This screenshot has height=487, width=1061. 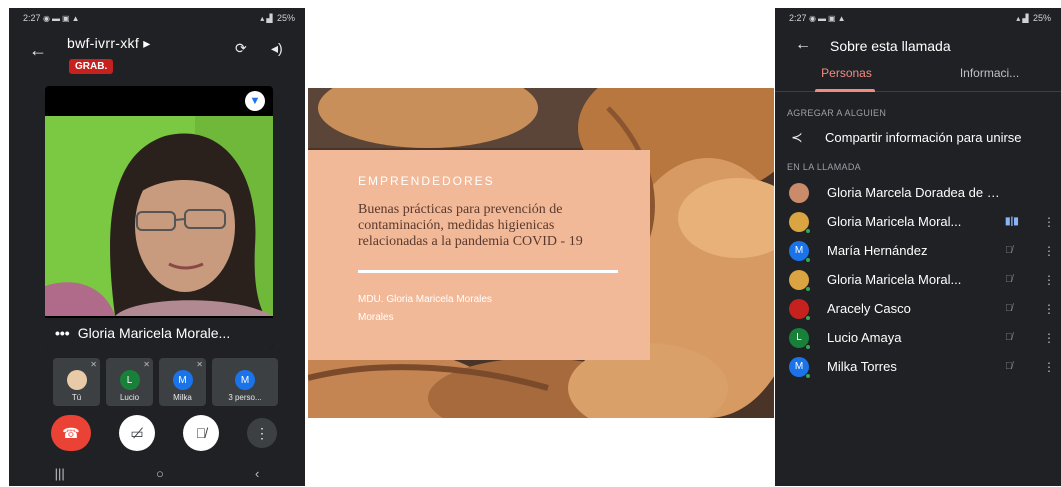 I want to click on speaking-indicator-icon: ▮|▮, so click(x=1012, y=221).